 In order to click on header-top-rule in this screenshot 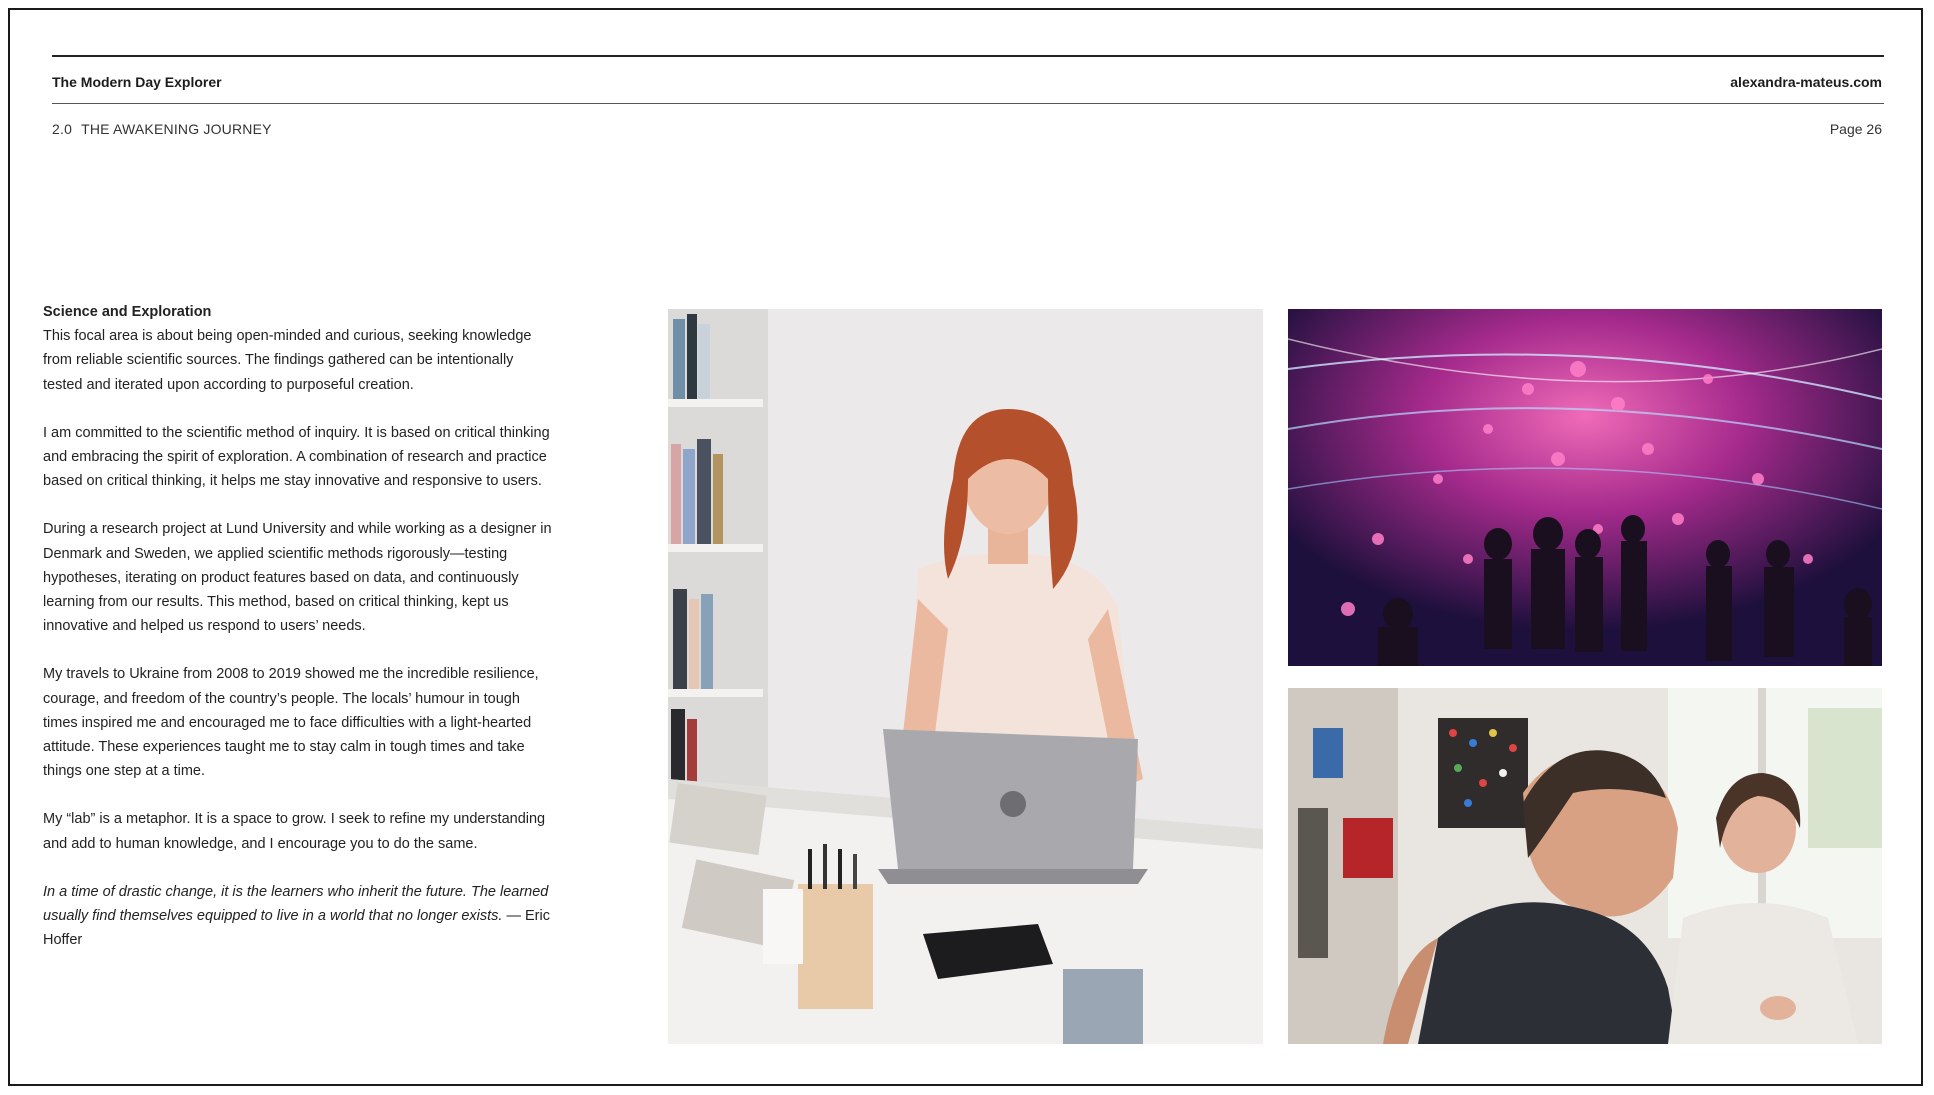, I will do `click(968, 56)`.